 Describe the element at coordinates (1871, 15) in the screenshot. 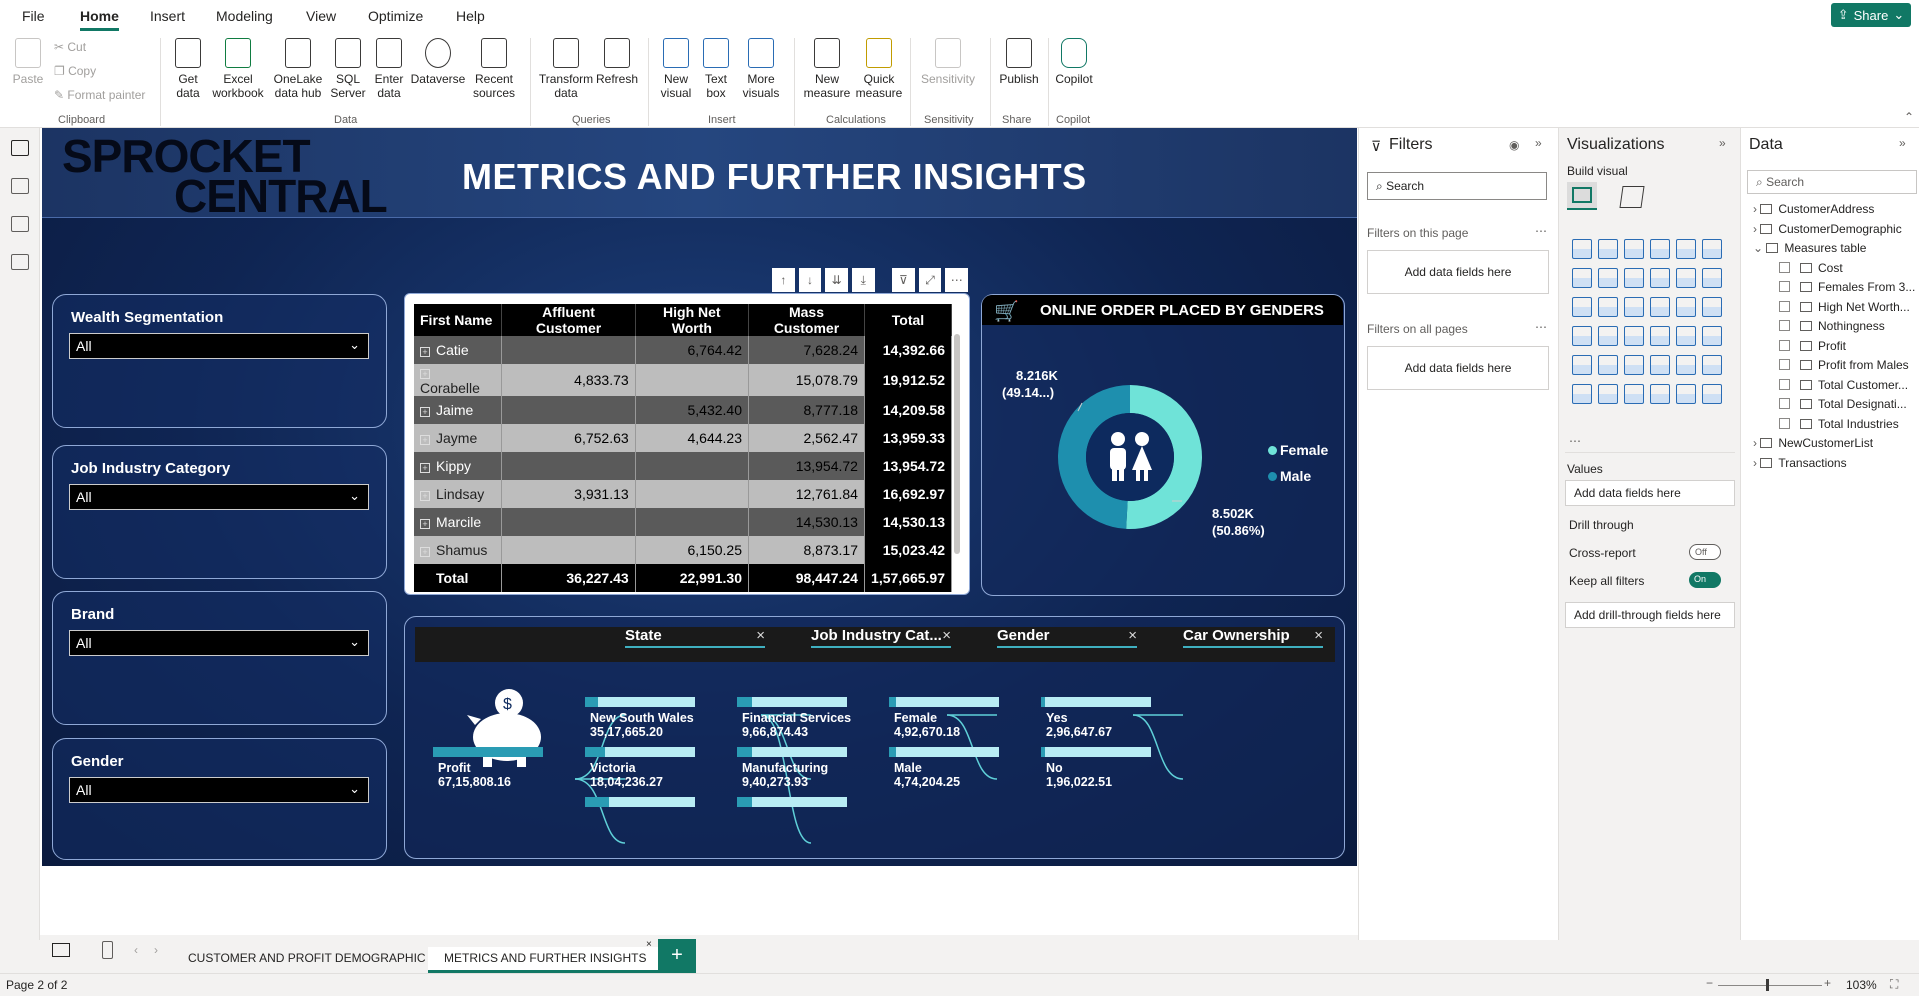

I see `share-button: ⇪ Share ⌄` at that location.